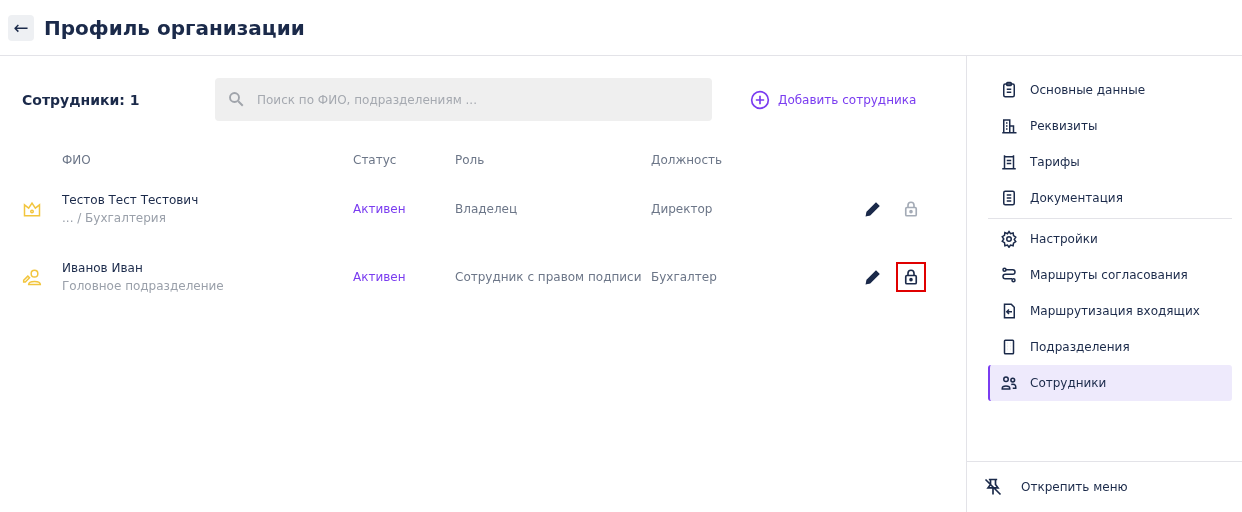  Describe the element at coordinates (1009, 126) in the screenshot. I see `building-icon` at that location.